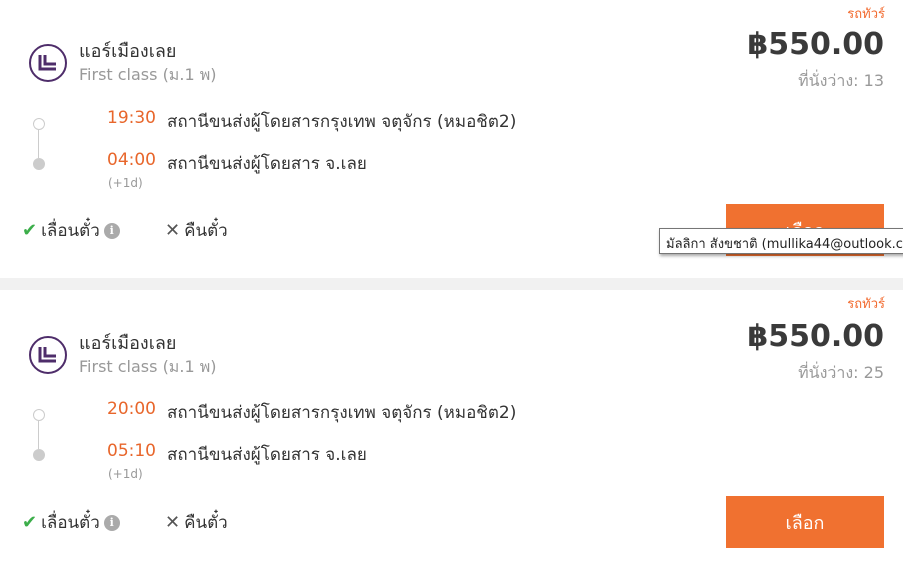 This screenshot has width=903, height=565. I want to click on arrival-time: 04:00, so click(131, 160).